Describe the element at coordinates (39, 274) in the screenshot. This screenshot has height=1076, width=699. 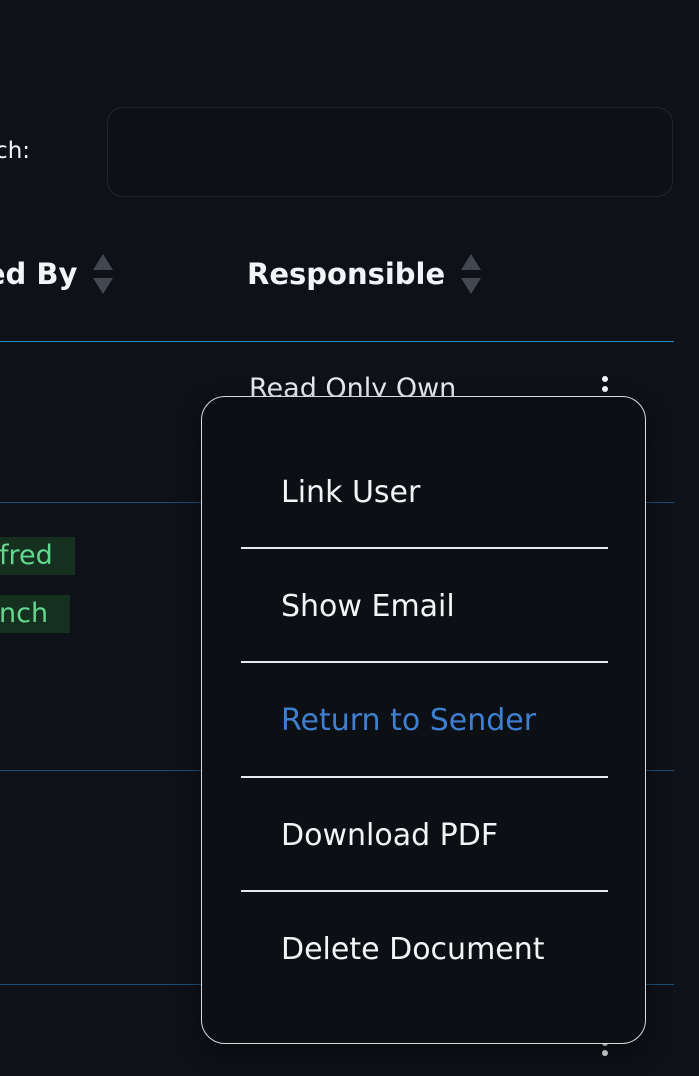
I see `table-header-label: ased By` at that location.